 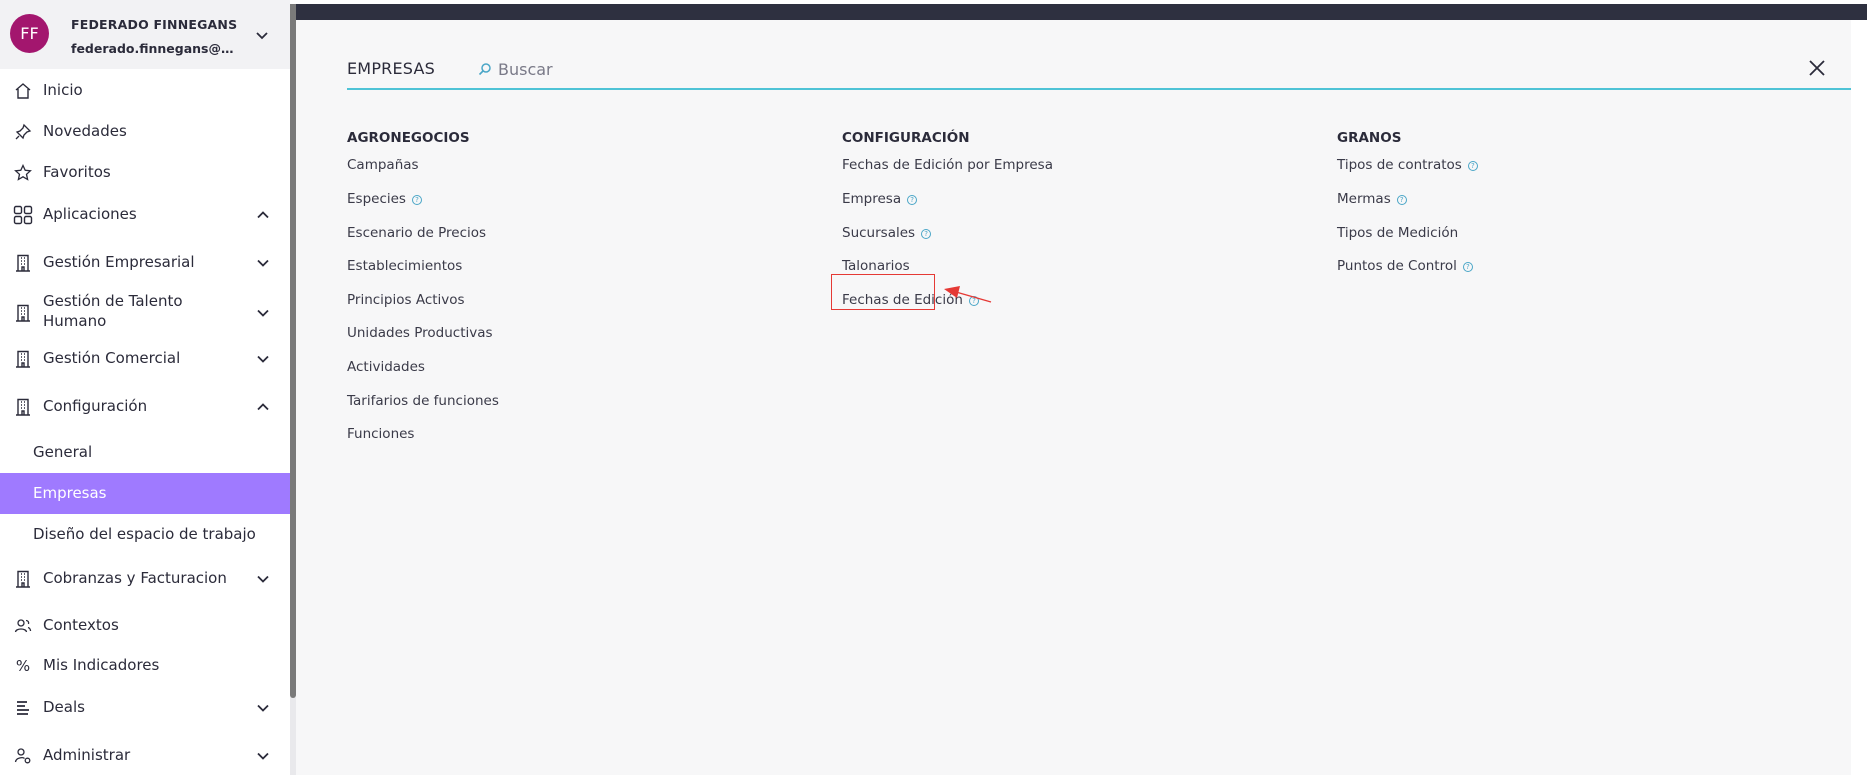 I want to click on link-label: Unidades Productivas, so click(x=420, y=333).